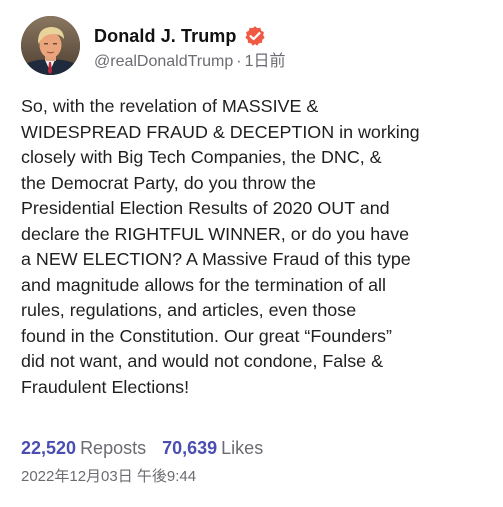 This screenshot has width=503, height=507. I want to click on display-name: Donald J. Trump, so click(165, 36).